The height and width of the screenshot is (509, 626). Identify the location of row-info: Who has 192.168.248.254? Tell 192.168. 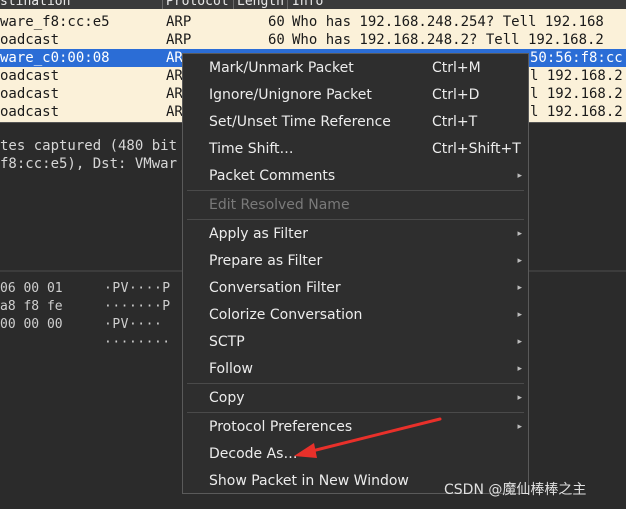
(448, 22).